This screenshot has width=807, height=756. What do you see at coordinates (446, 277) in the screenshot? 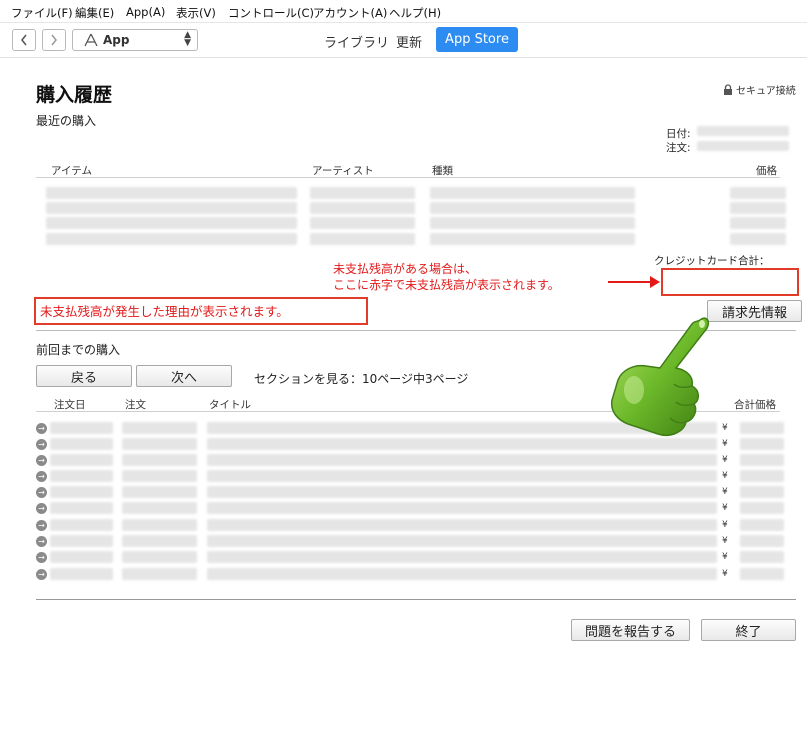
I see `balance-annotation: 未支払残高がある場合は、 ここに赤字で未支払残高が表示されます。` at bounding box center [446, 277].